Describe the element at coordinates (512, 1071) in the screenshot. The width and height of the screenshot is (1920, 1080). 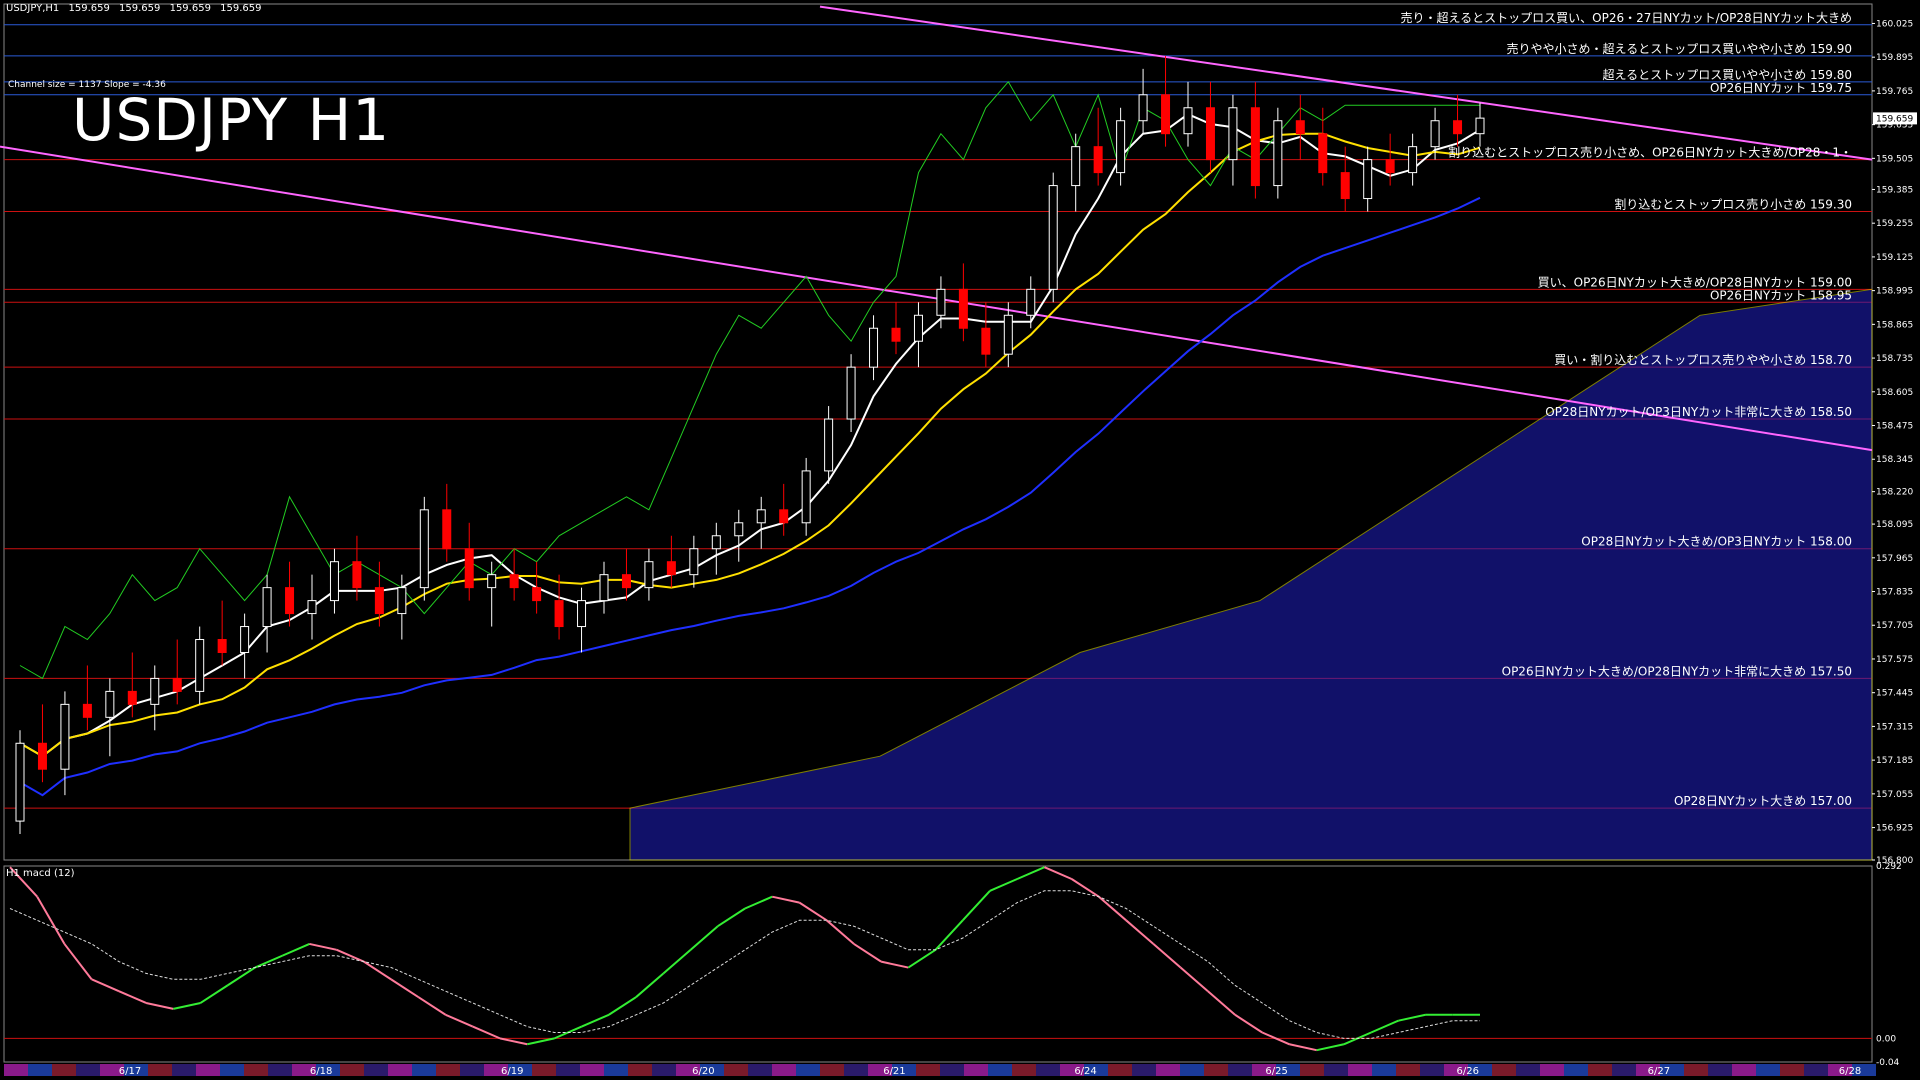
I see `date-label: 6/19` at that location.